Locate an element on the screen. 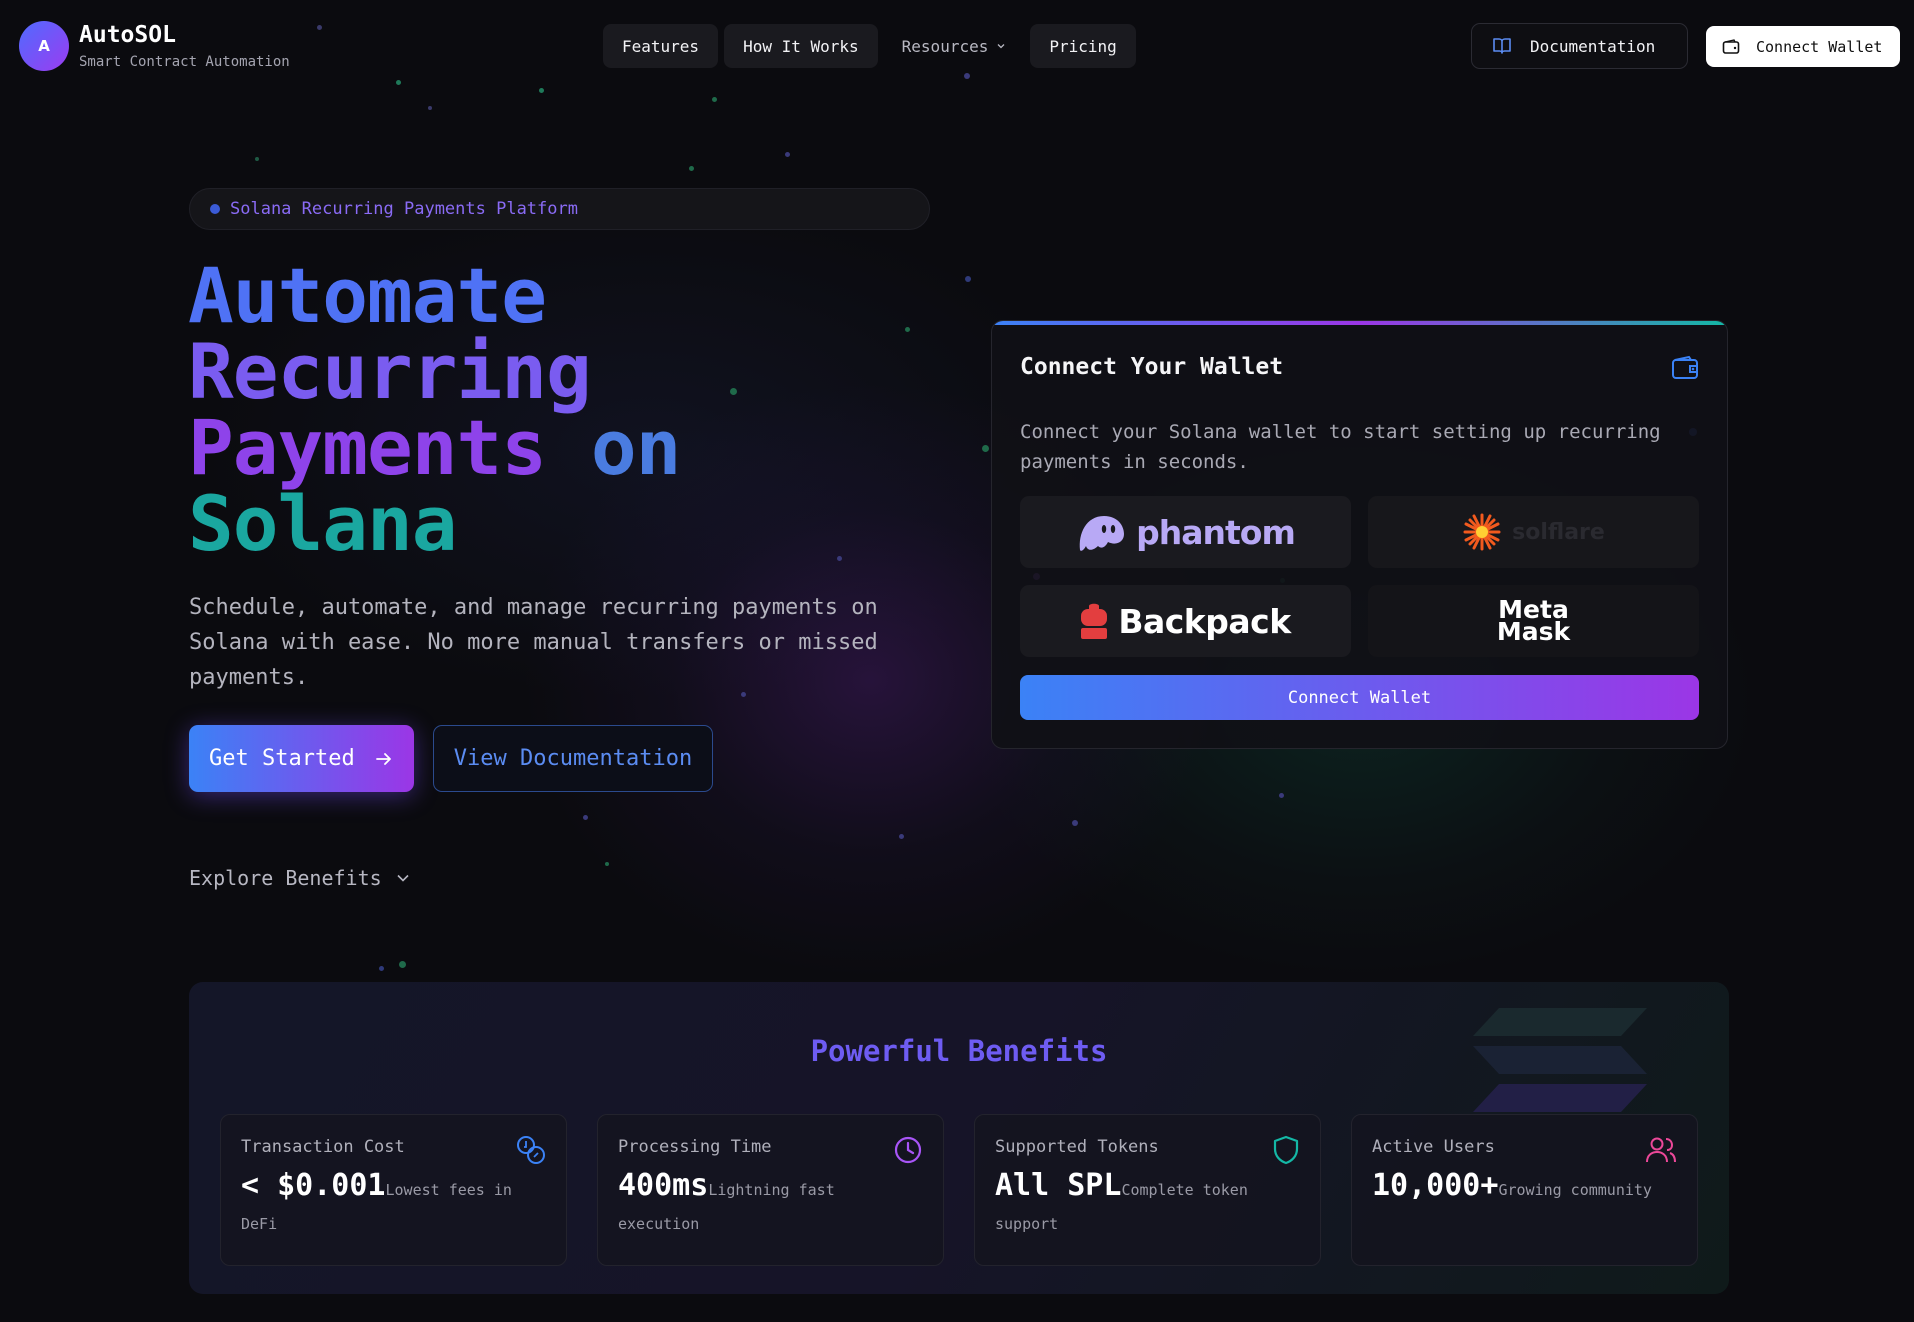 The width and height of the screenshot is (1914, 1322). shield-icon is located at coordinates (1286, 1150).